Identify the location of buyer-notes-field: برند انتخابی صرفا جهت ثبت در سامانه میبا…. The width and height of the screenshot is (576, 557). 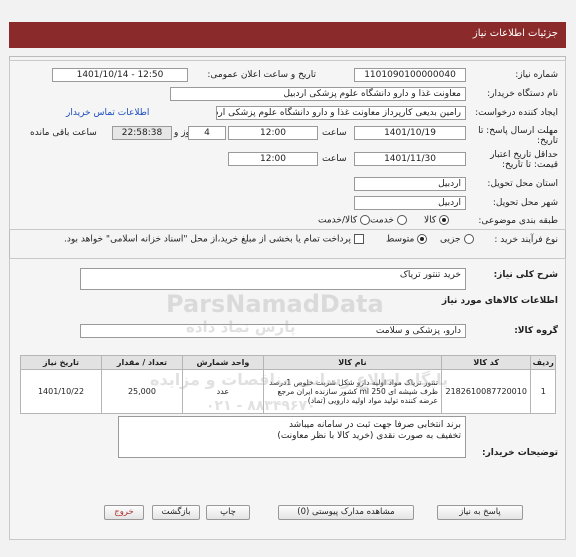
(292, 437).